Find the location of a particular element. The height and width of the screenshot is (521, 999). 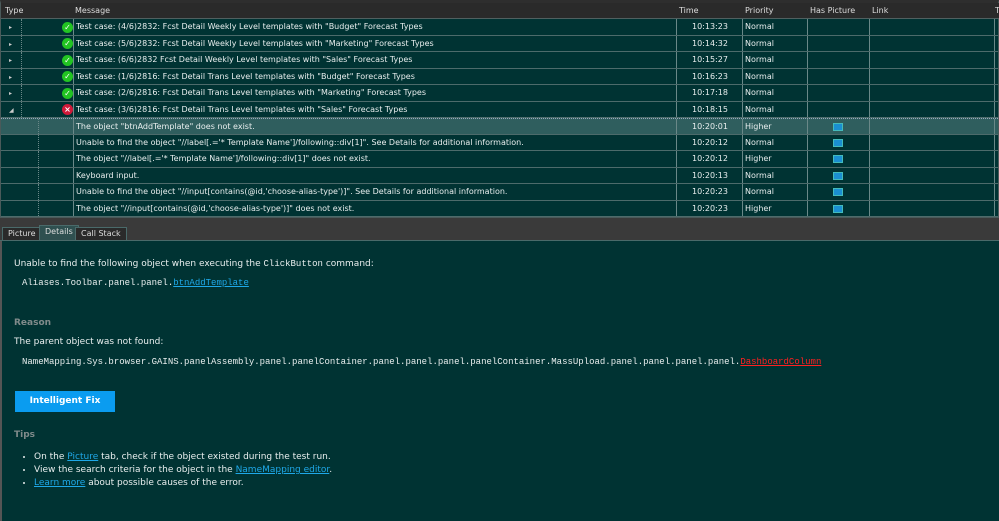

column-header-has-picture: Has Picture is located at coordinates (832, 10).